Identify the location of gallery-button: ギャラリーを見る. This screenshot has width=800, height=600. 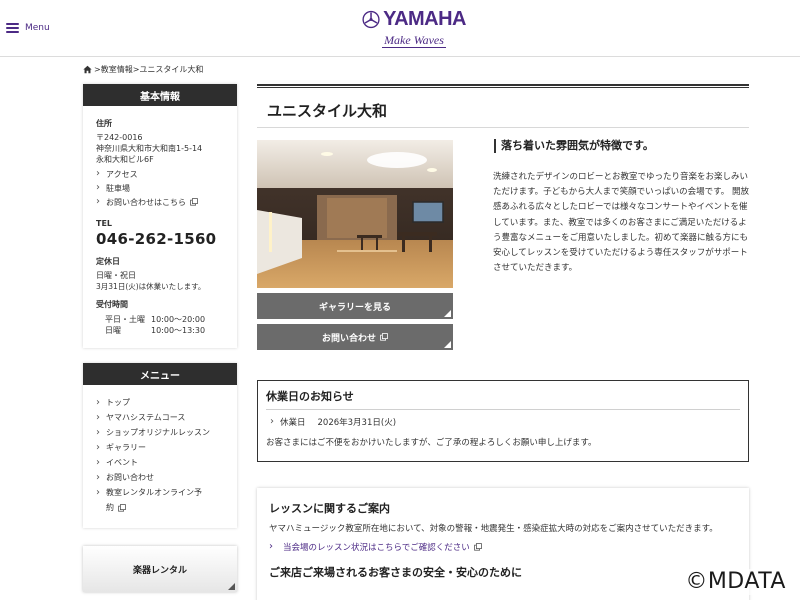
(355, 306).